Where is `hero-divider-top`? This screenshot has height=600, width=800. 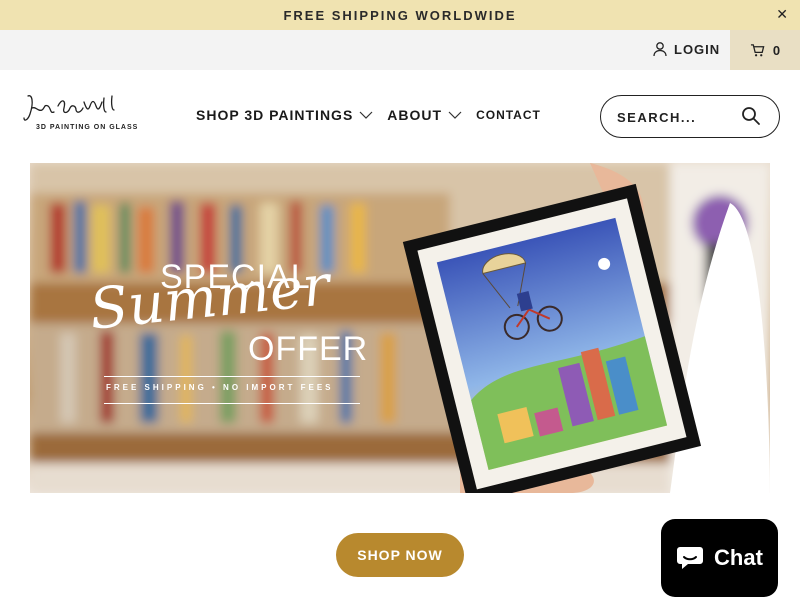 hero-divider-top is located at coordinates (232, 376).